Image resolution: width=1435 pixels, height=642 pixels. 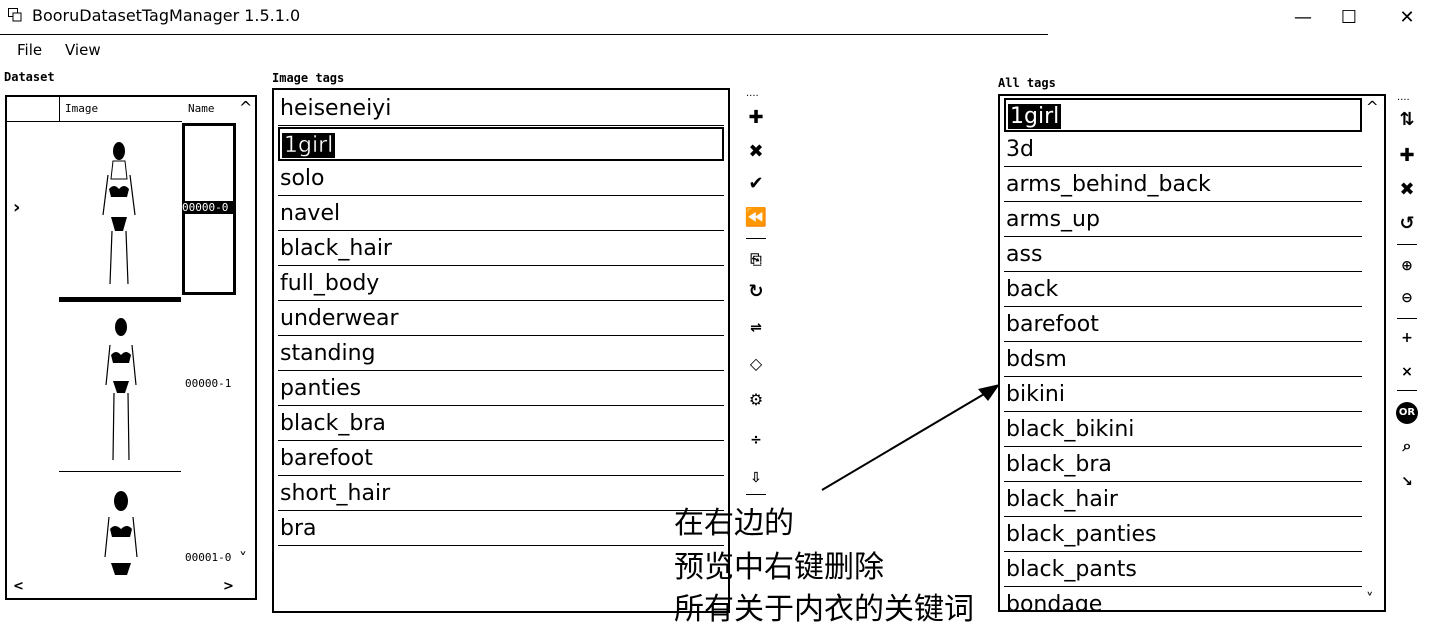 What do you see at coordinates (201, 108) in the screenshot?
I see `column-name: Name` at bounding box center [201, 108].